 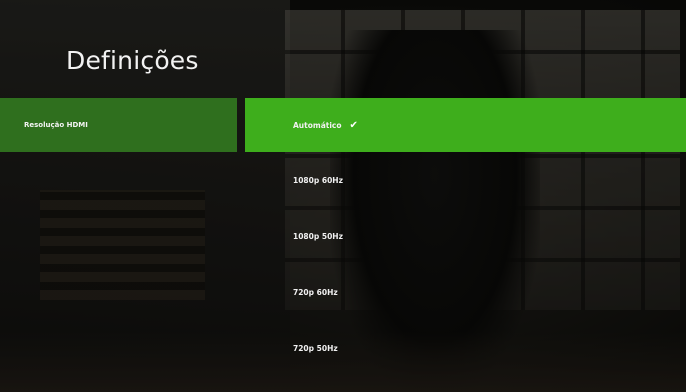 What do you see at coordinates (132, 60) in the screenshot?
I see `page-title: Definições` at bounding box center [132, 60].